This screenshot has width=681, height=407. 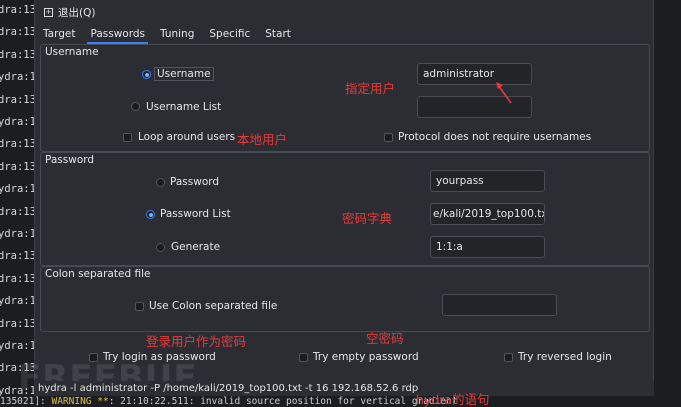 What do you see at coordinates (127, 137) in the screenshot?
I see `loop-around-users-checkbox` at bounding box center [127, 137].